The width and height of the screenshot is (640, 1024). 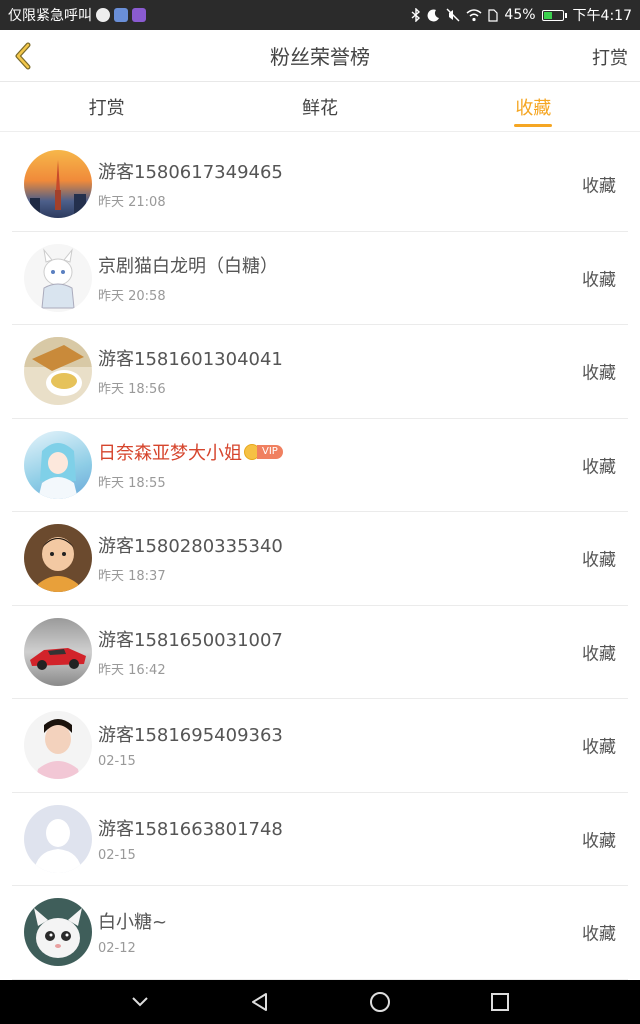 I want to click on square-recents-icon, so click(x=500, y=1002).